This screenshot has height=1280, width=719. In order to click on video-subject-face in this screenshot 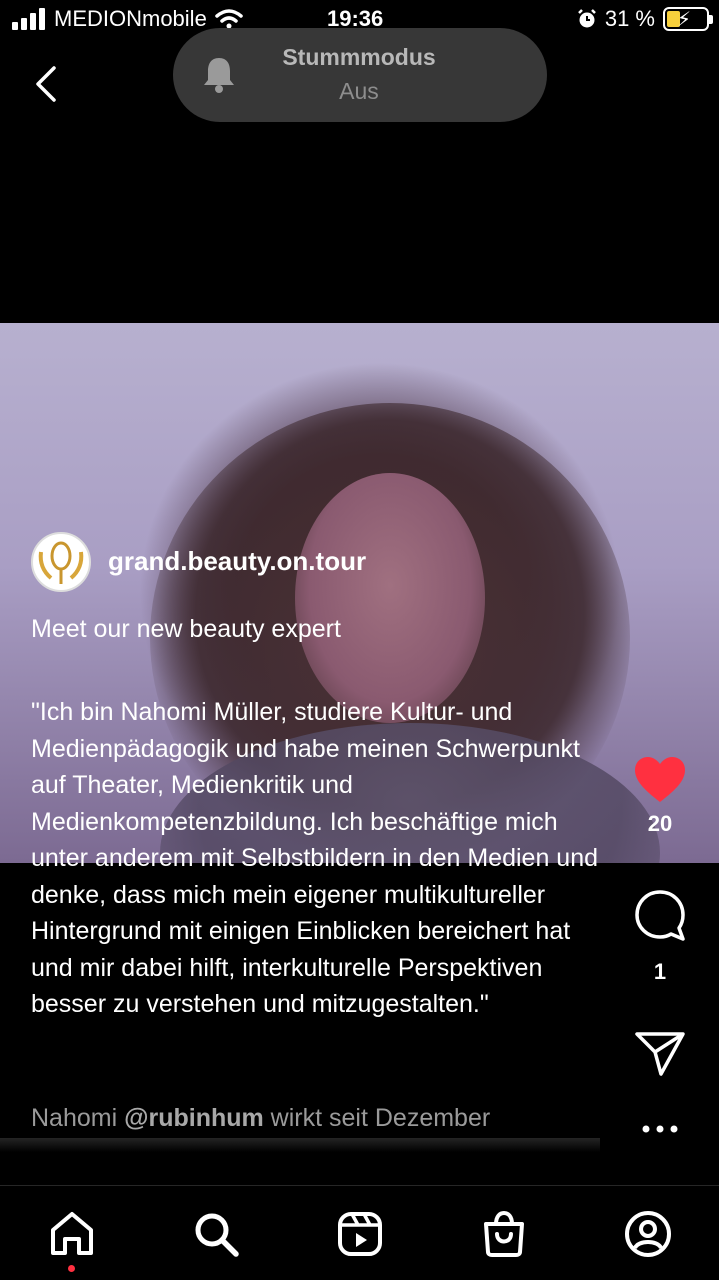, I will do `click(390, 598)`.